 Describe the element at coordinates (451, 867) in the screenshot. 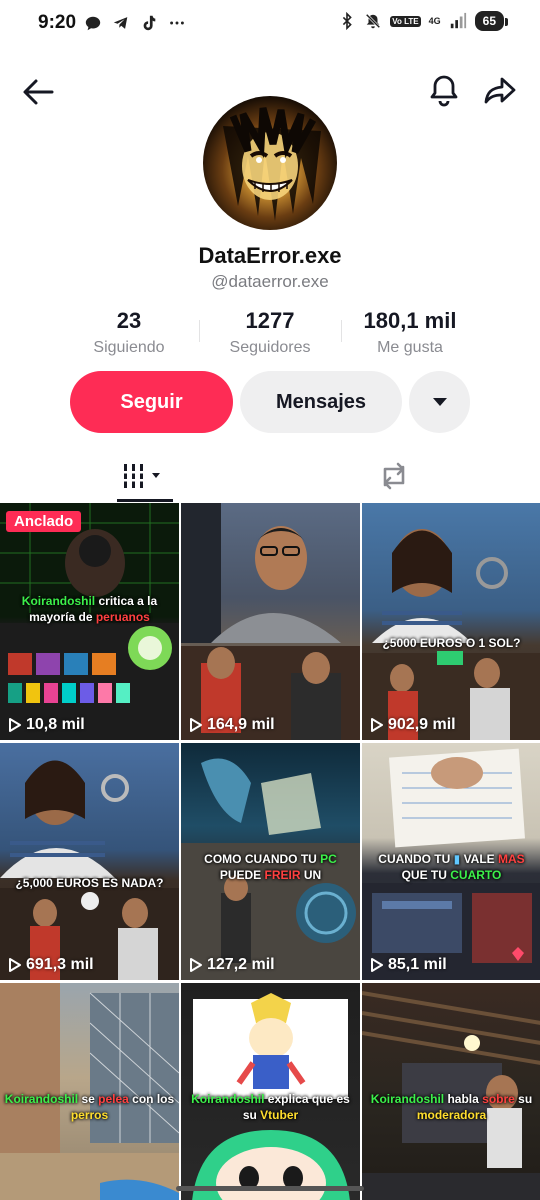

I see `video-caption: CUANDO TU ▮ VALE MAS QUE TU CUARTO` at that location.